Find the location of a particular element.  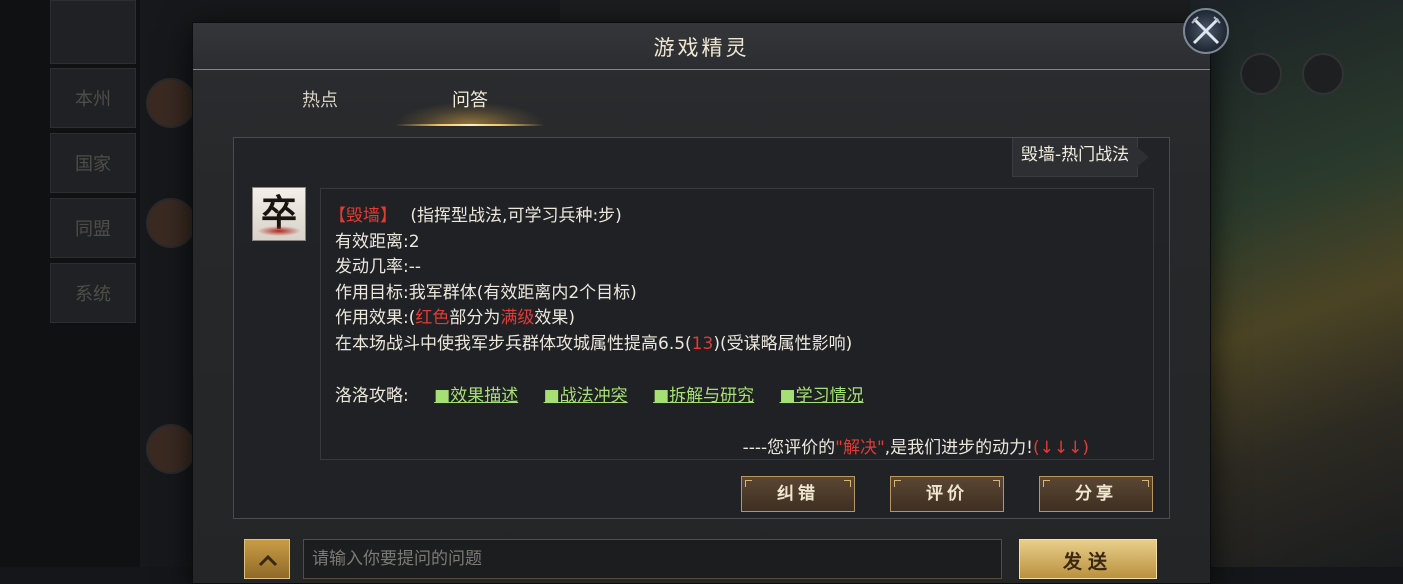

effect-suffix: 效果) is located at coordinates (555, 318).